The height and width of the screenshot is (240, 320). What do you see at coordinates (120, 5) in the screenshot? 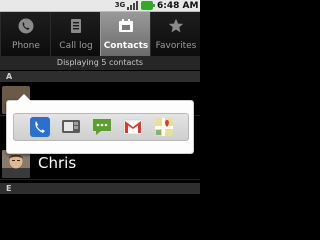
I see `3g-icon: 3G` at bounding box center [120, 5].